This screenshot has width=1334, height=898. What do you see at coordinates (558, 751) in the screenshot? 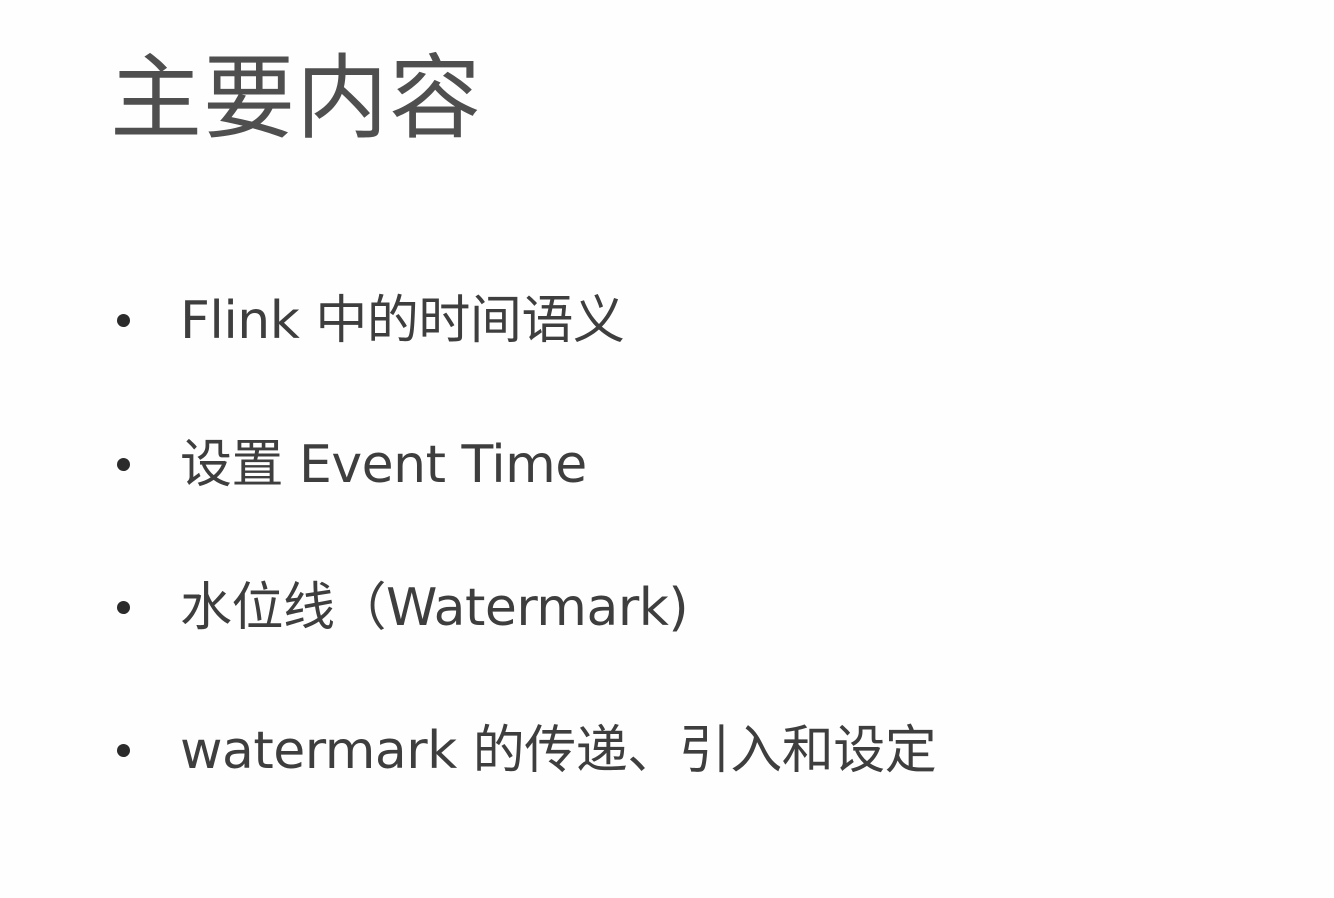
I see `bullet-text: watermark 的传递、引入和设定` at bounding box center [558, 751].